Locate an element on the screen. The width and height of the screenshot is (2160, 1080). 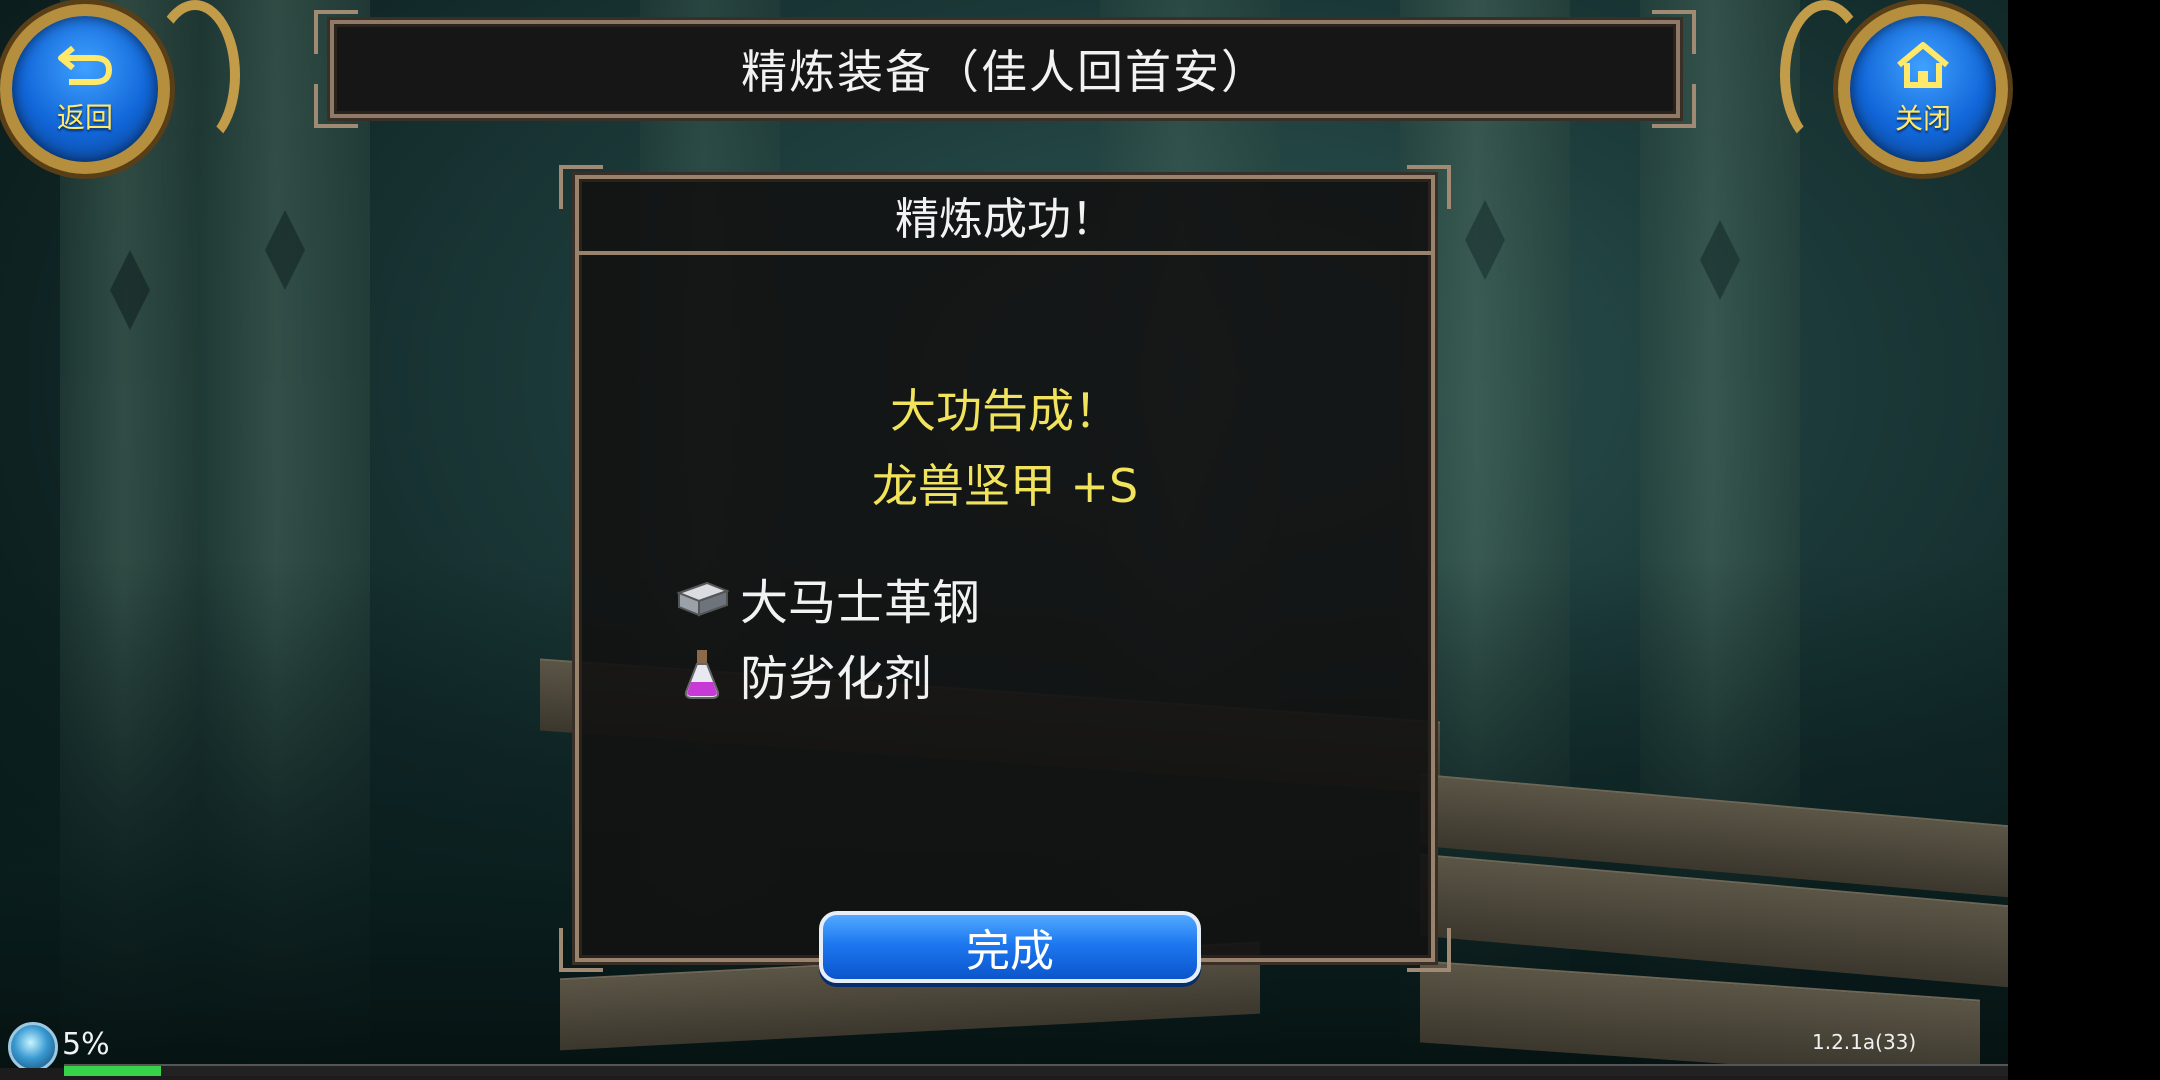
material-name: 防劣化剂 is located at coordinates (836, 679).